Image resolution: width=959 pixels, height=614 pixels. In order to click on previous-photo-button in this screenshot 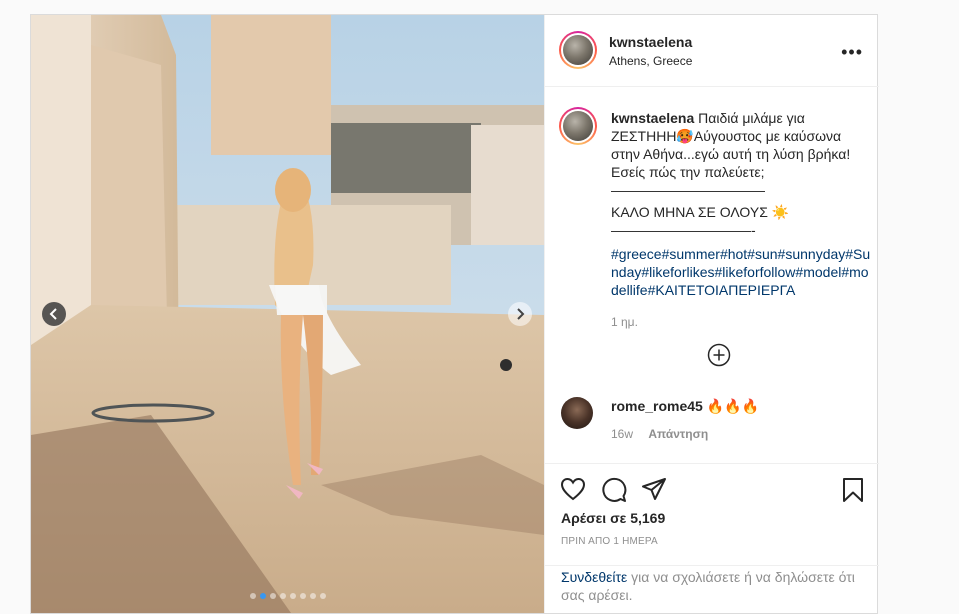, I will do `click(54, 314)`.